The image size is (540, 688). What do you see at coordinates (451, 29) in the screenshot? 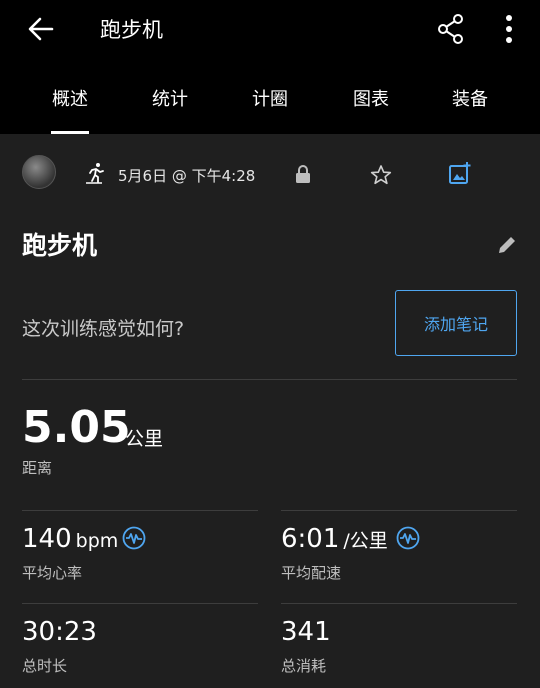
I see `share-icon` at bounding box center [451, 29].